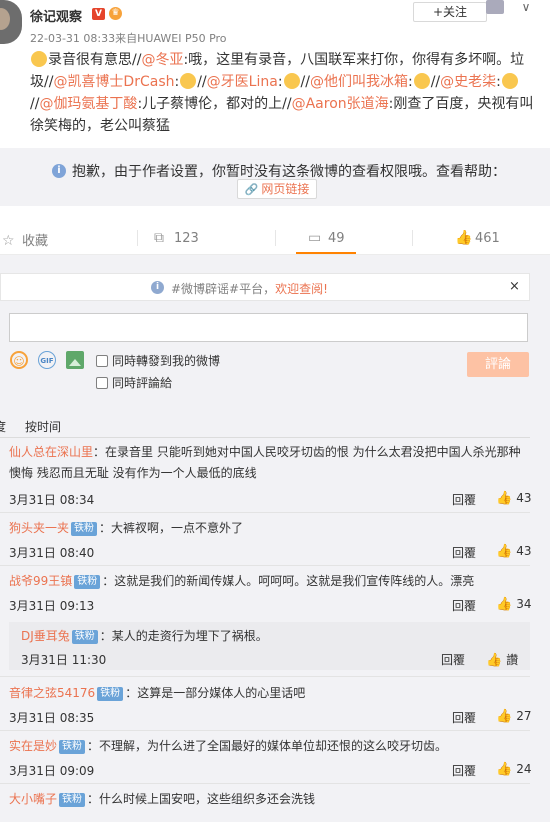 This screenshot has width=550, height=822. What do you see at coordinates (214, 104) in the screenshot?
I see `post-text-11: :儿子蔡博伦，都对的上//` at bounding box center [214, 104].